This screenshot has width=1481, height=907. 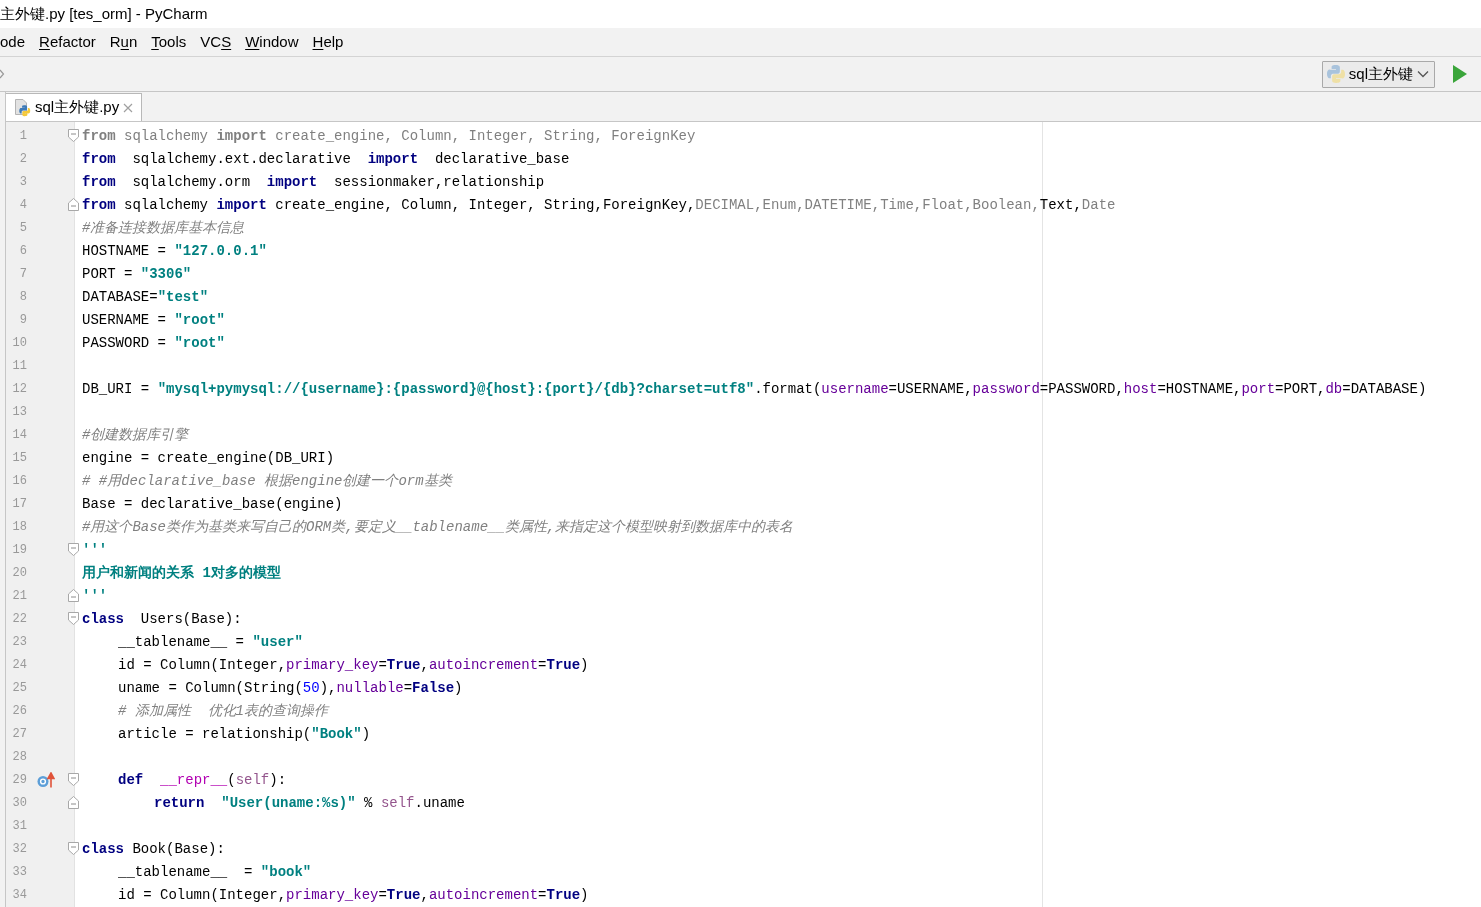 I want to click on code-line: DATABASE="test", so click(x=145, y=296).